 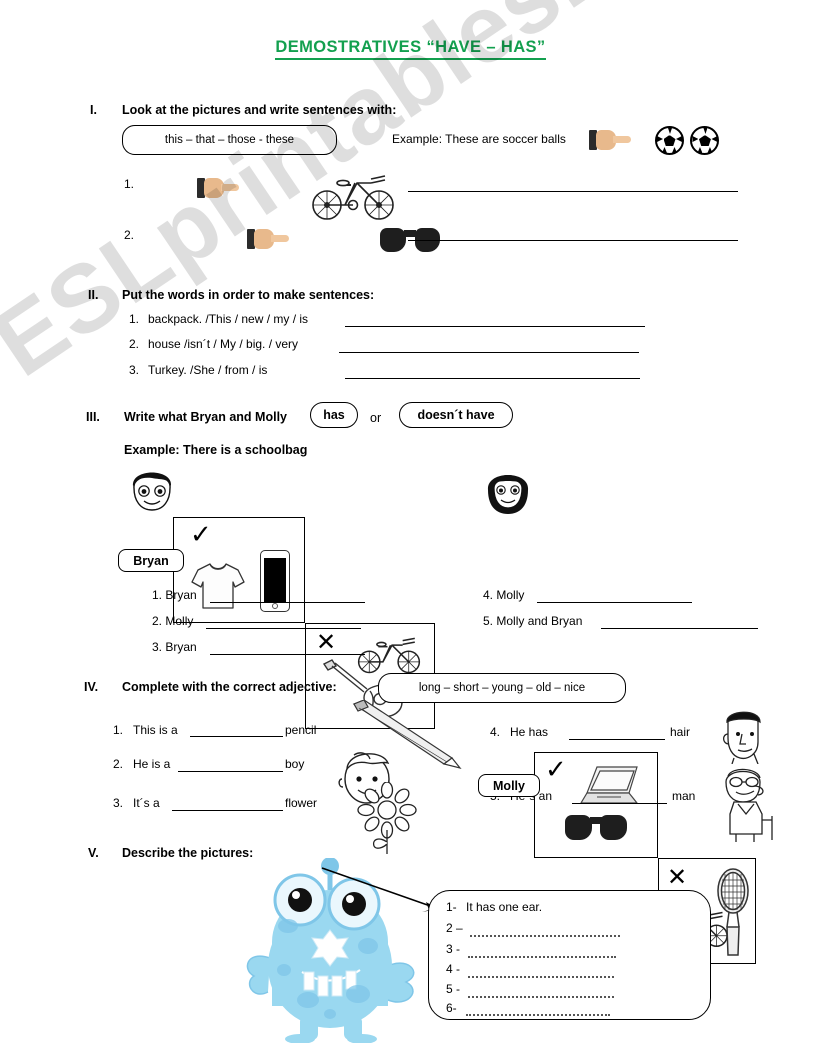 What do you see at coordinates (545, 936) in the screenshot?
I see `section-5-line-2-dots` at bounding box center [545, 936].